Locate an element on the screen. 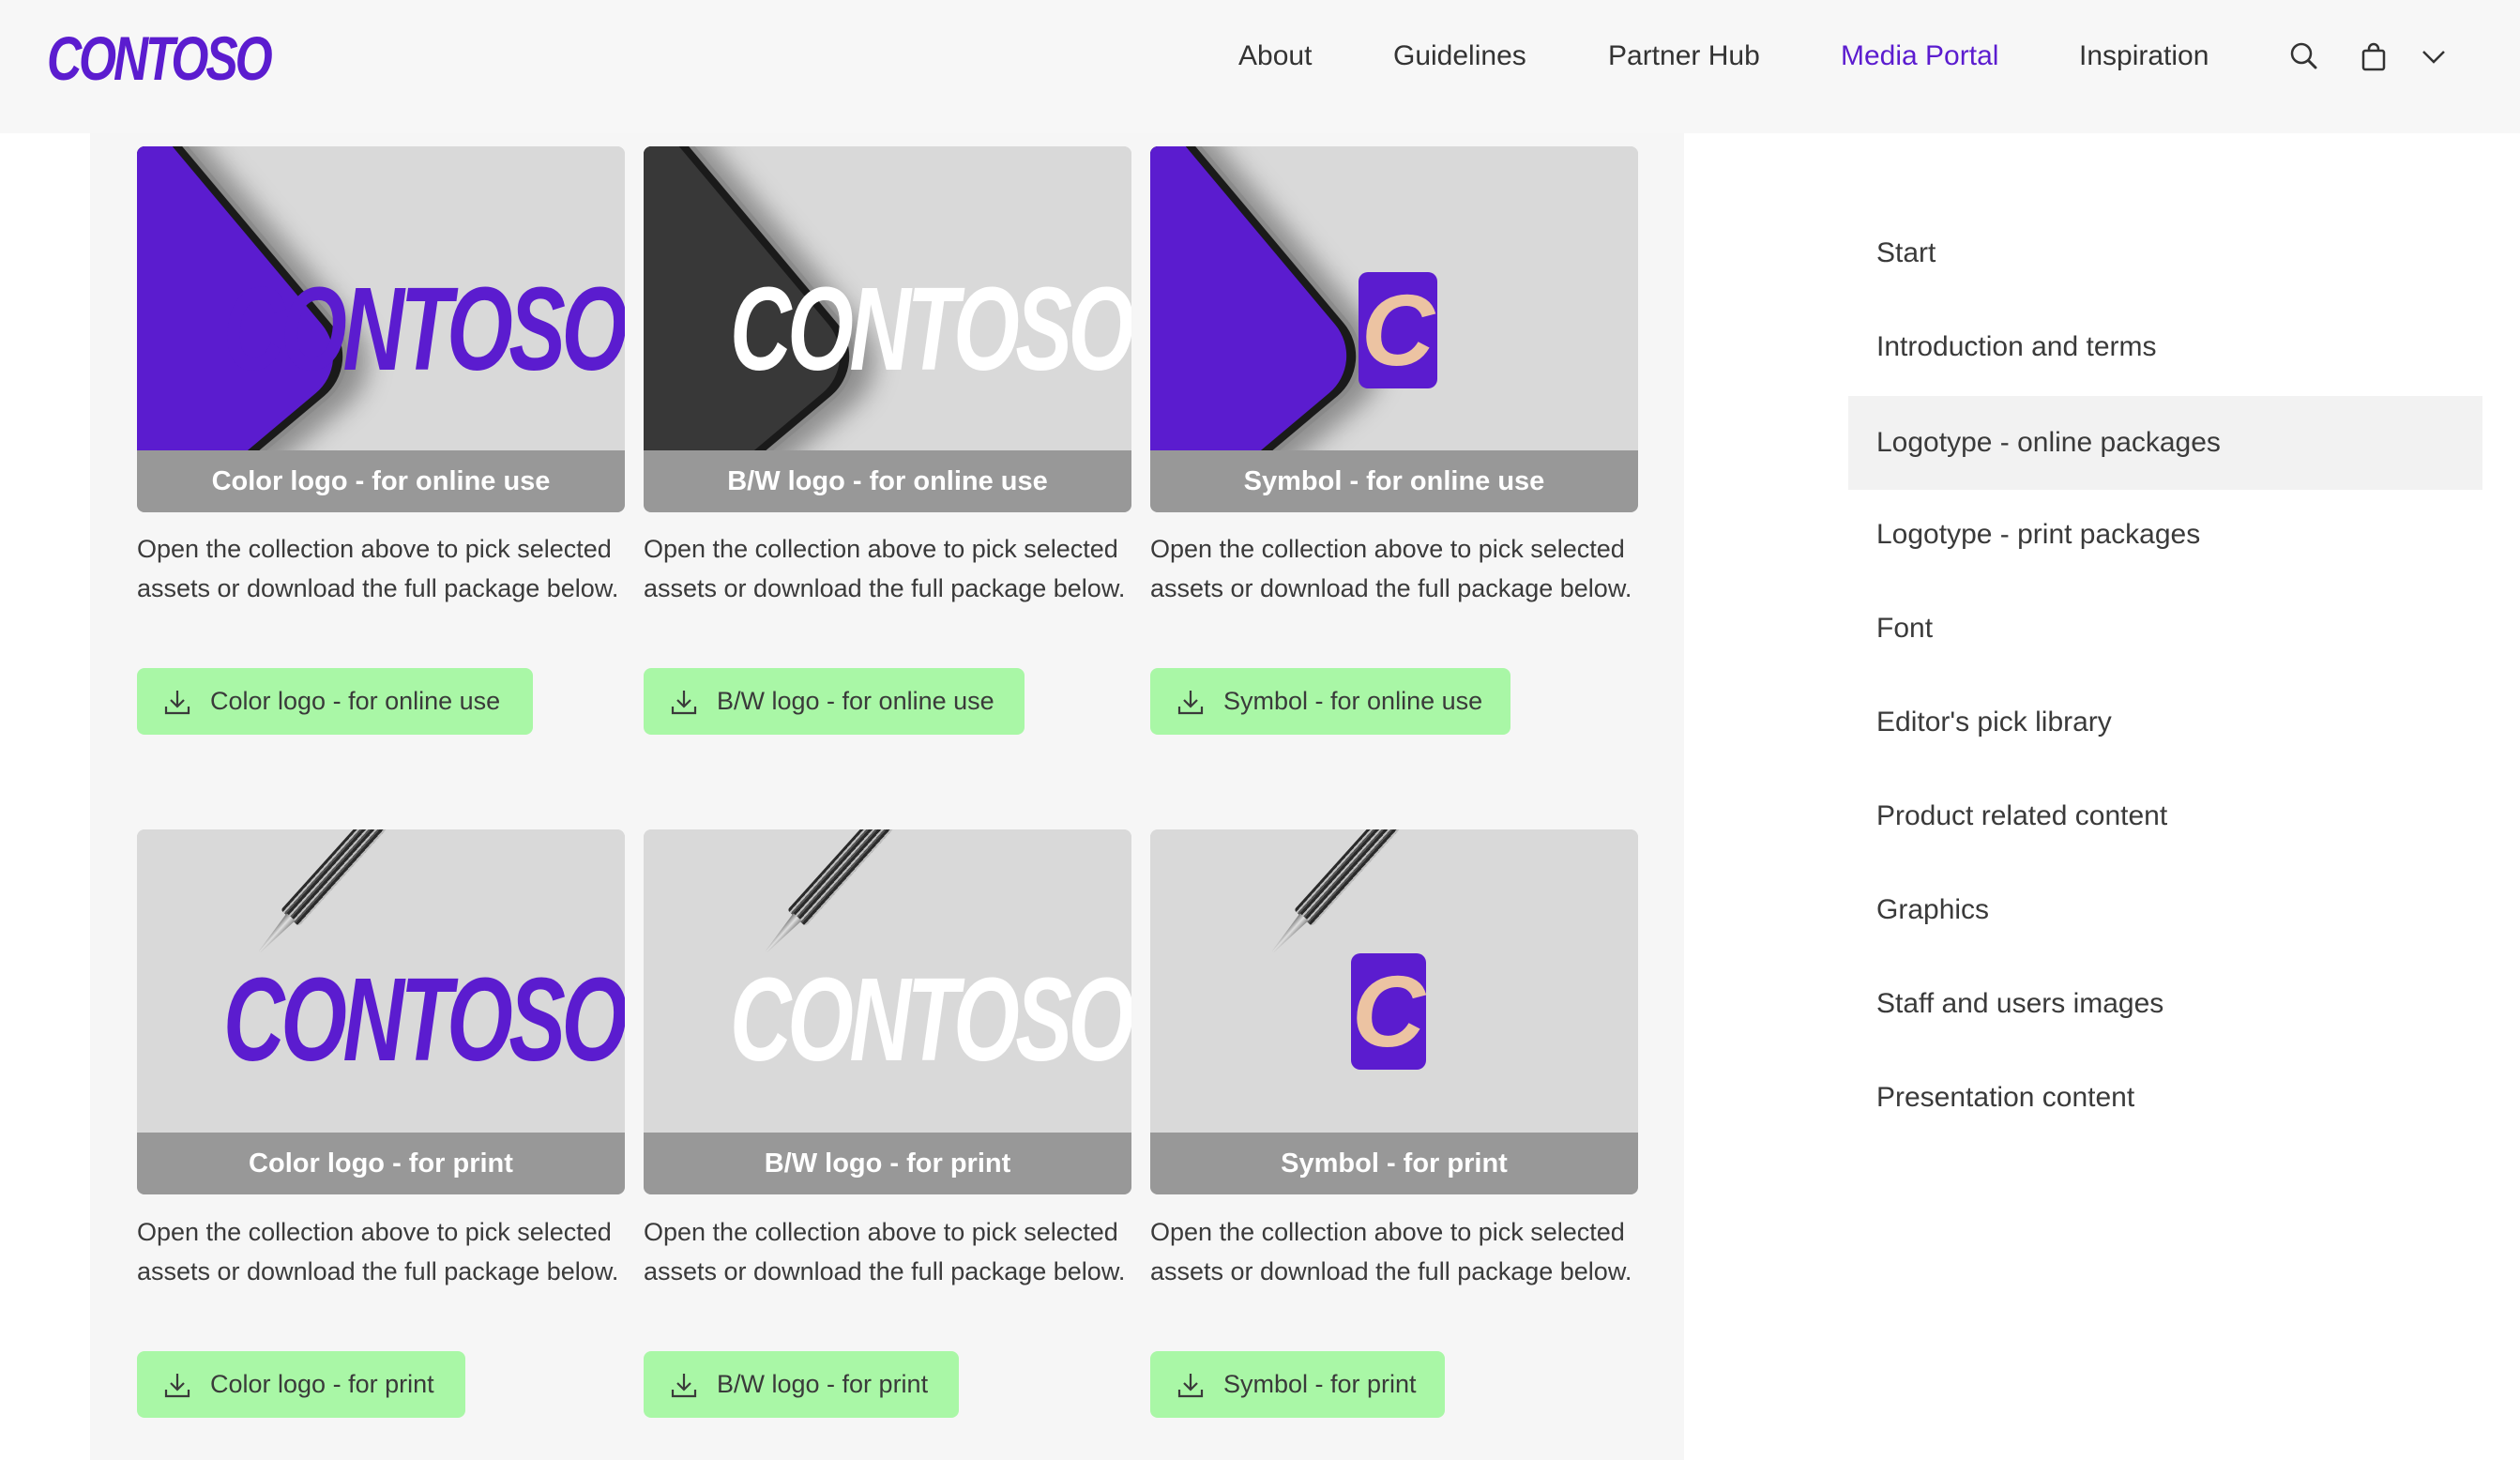  button-label: Color logo - for print is located at coordinates (322, 1384).